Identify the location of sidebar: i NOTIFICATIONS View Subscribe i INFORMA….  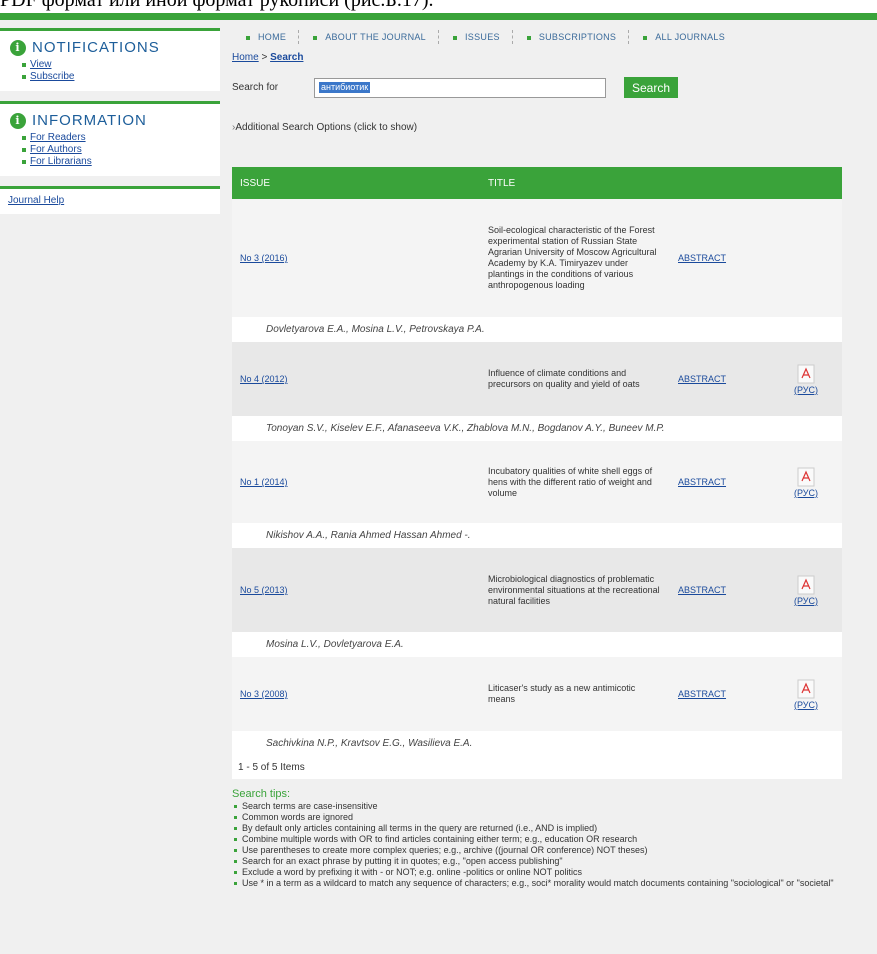
(110, 121).